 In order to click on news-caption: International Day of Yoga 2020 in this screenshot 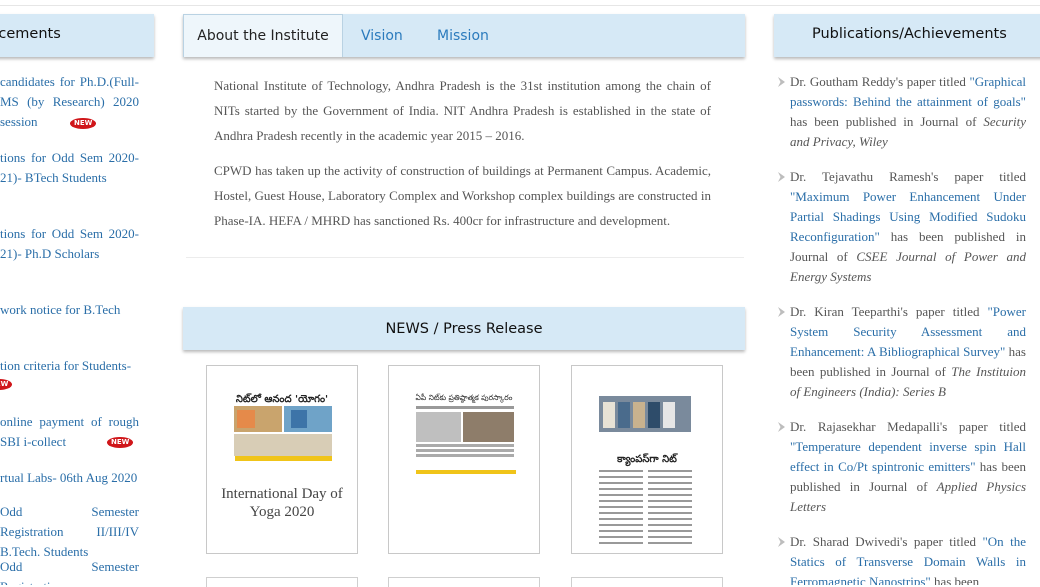, I will do `click(282, 503)`.